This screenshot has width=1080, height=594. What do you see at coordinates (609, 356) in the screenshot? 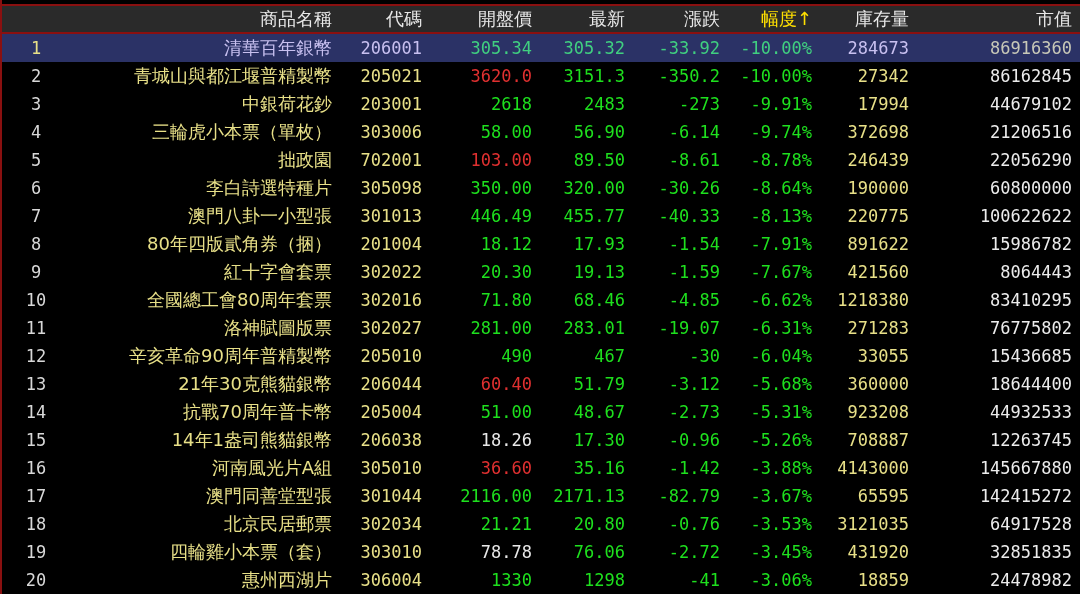
I see `latest-price-cell-text: 467` at bounding box center [609, 356].